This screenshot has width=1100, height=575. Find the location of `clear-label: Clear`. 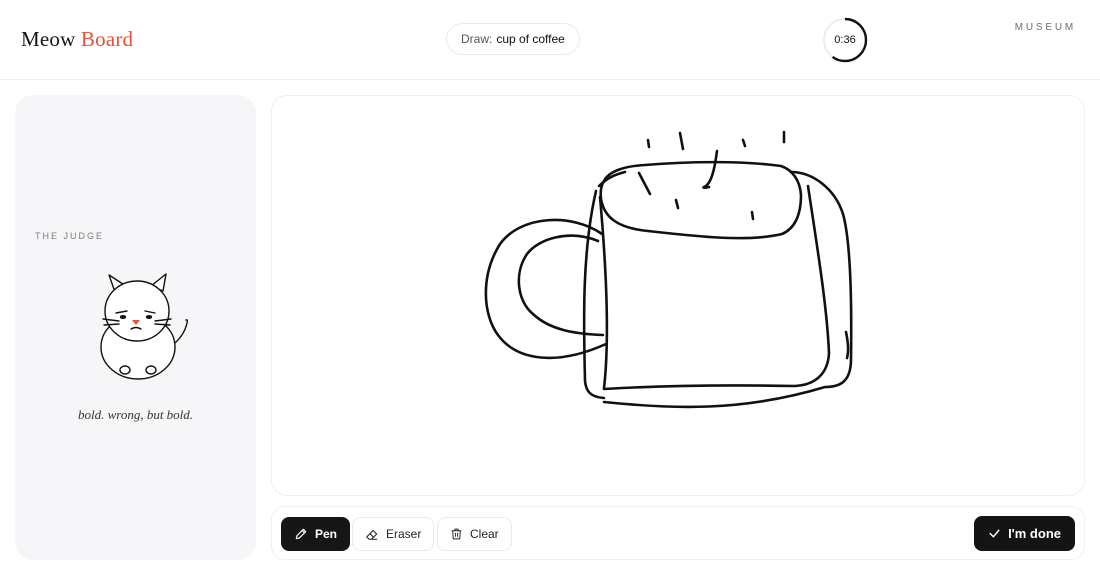

clear-label: Clear is located at coordinates (484, 534).